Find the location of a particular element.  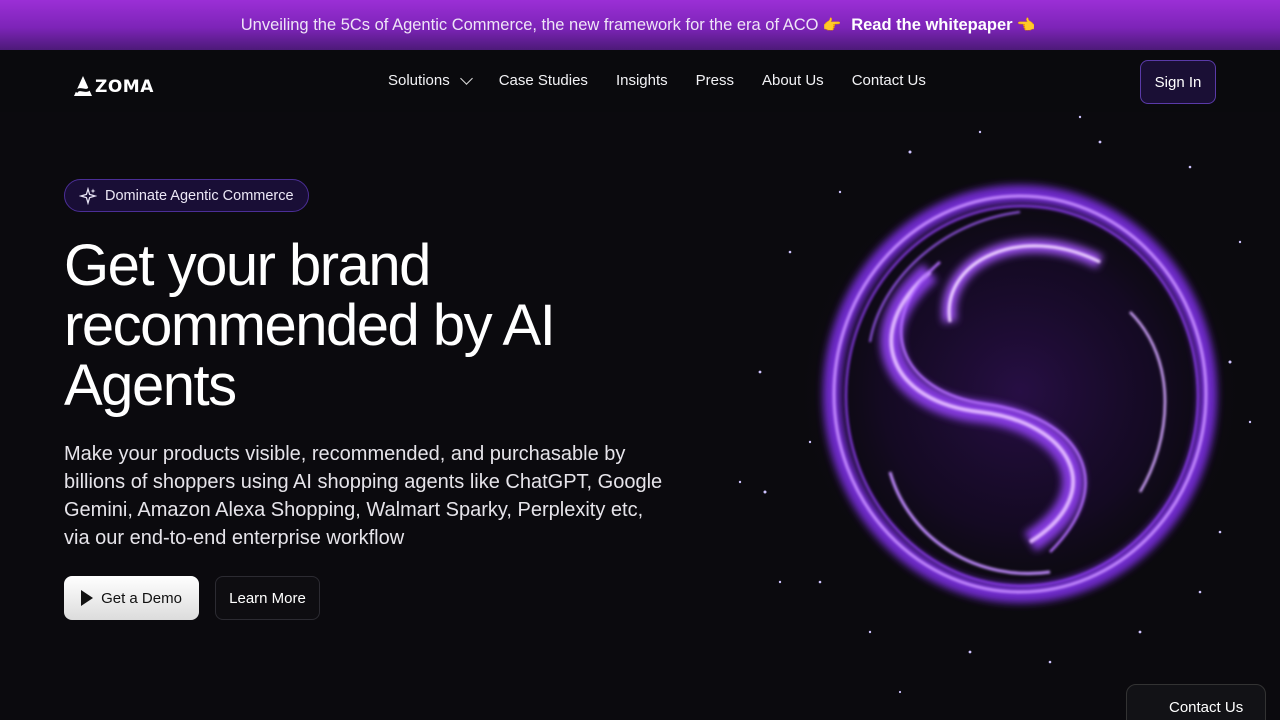

sparkle-icon is located at coordinates (88, 195).